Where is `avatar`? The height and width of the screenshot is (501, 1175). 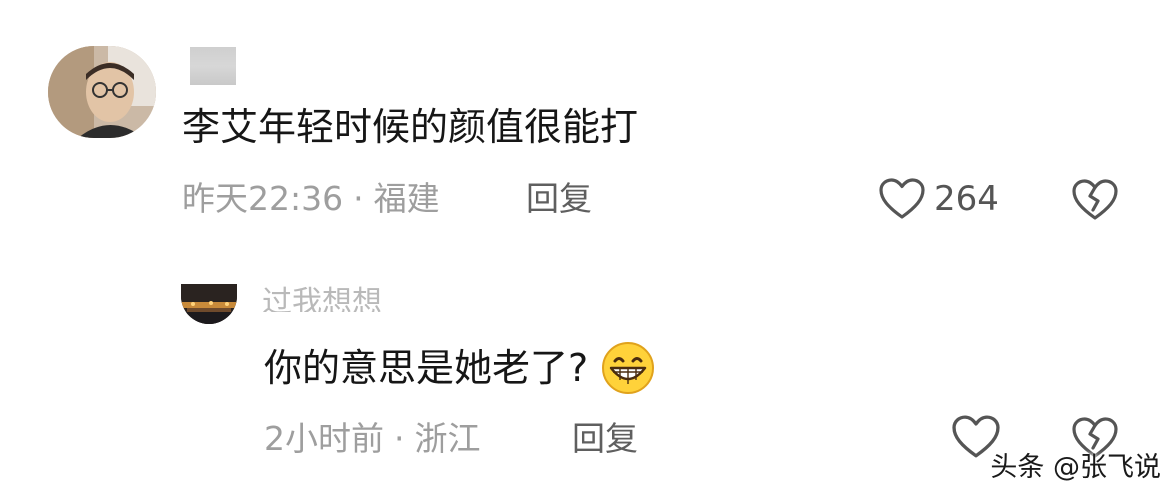 avatar is located at coordinates (102, 92).